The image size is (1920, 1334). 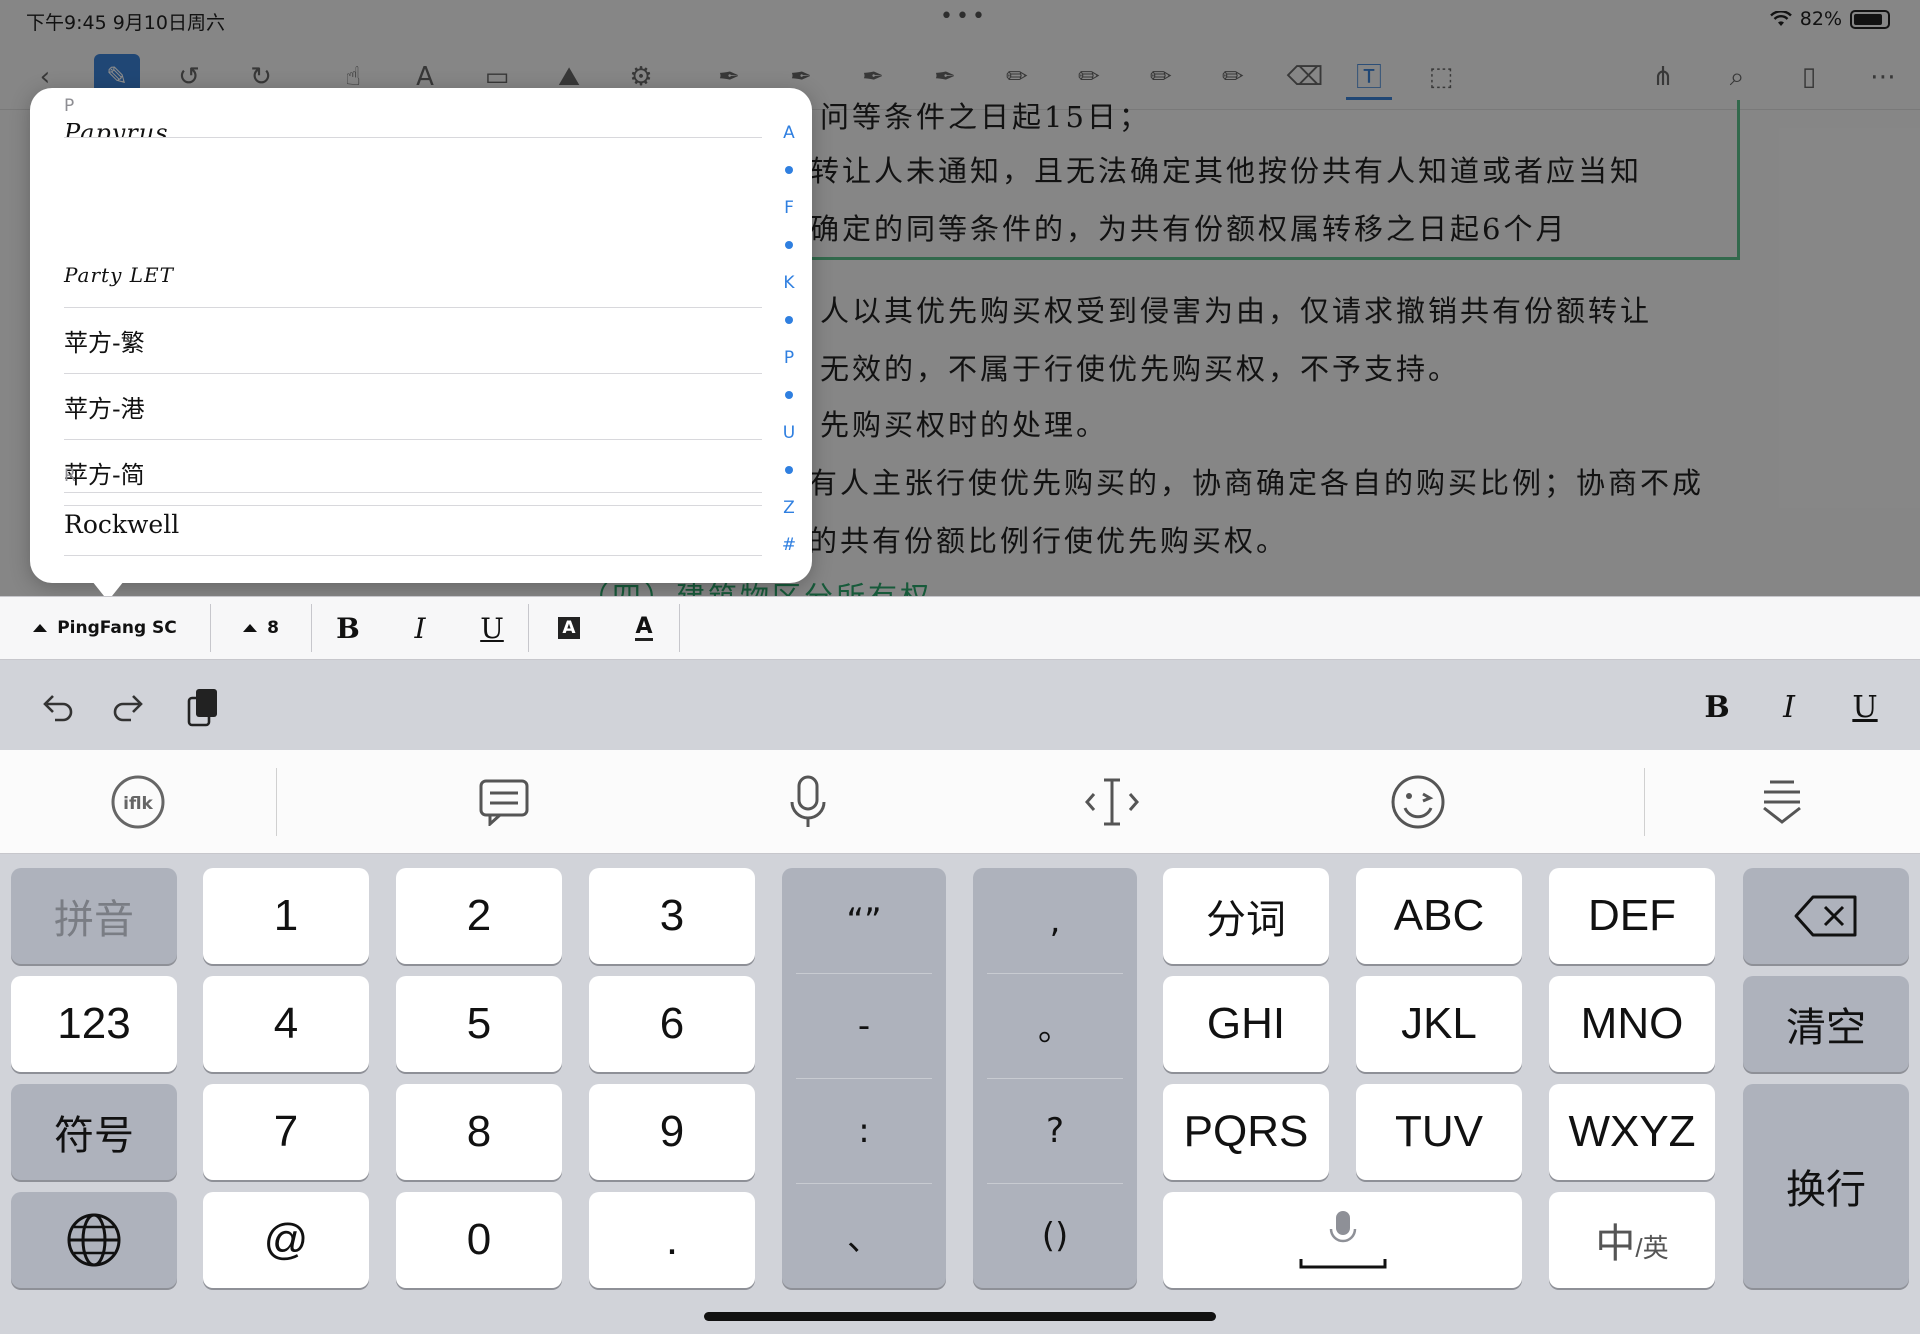 I want to click on digit-key-2: 2, so click(x=479, y=916).